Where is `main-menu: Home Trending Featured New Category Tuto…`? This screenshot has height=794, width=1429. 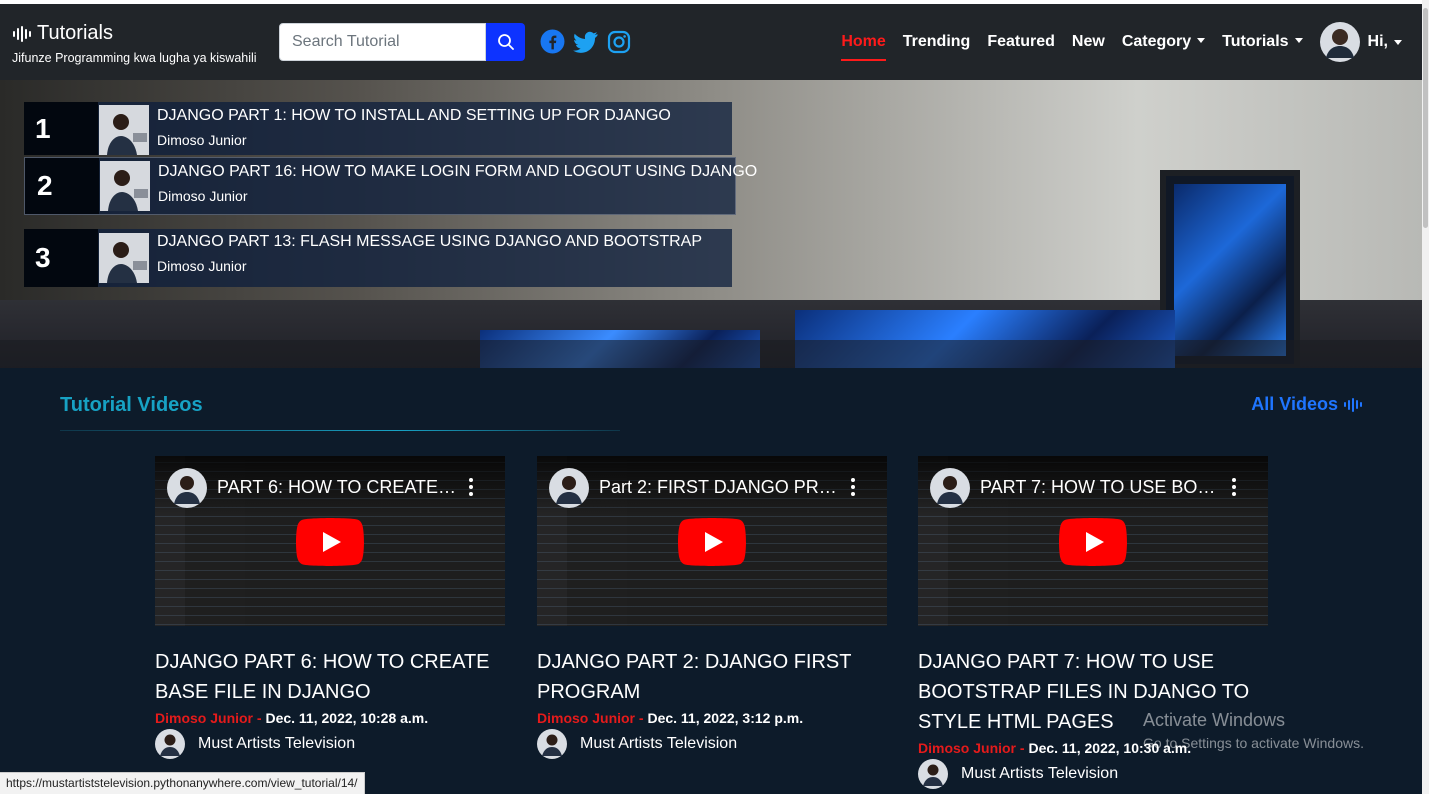 main-menu: Home Trending Featured New Category Tuto… is located at coordinates (1113, 42).